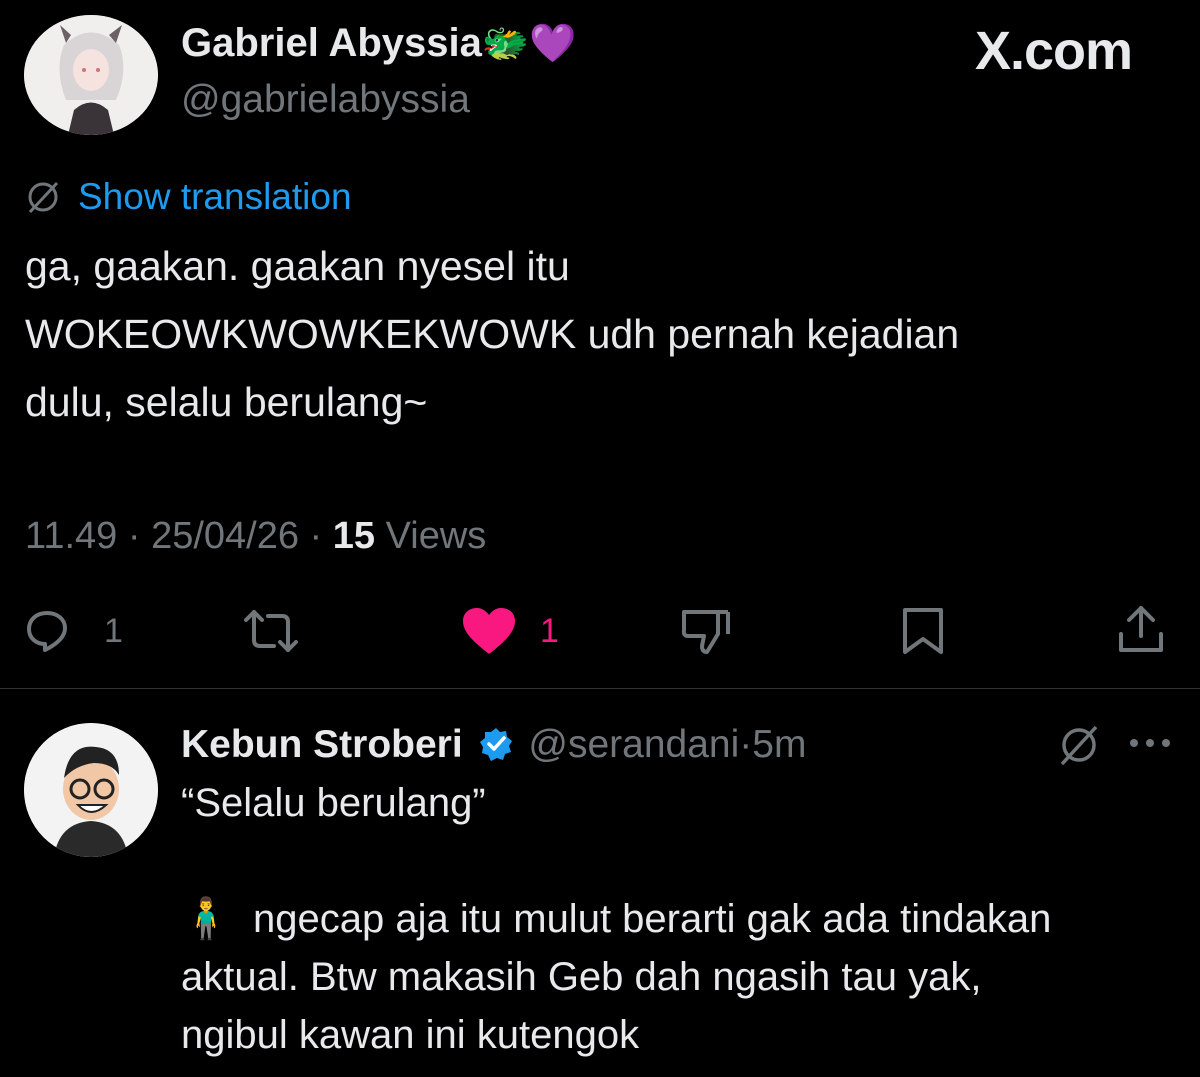 The width and height of the screenshot is (1200, 1077). I want to click on reply-handle: @serandani, so click(633, 744).